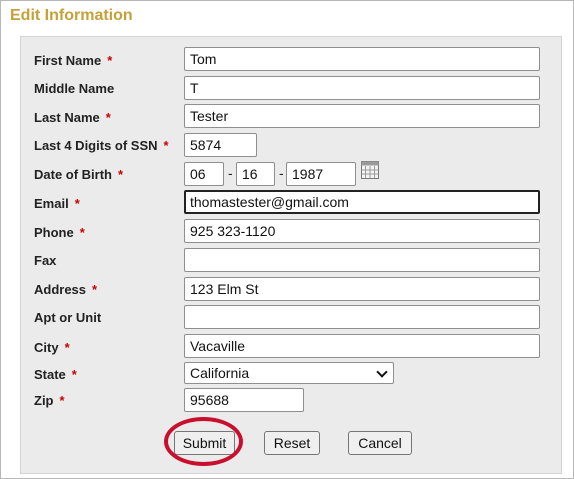 This screenshot has width=574, height=479. What do you see at coordinates (362, 289) in the screenshot?
I see `address-input` at bounding box center [362, 289].